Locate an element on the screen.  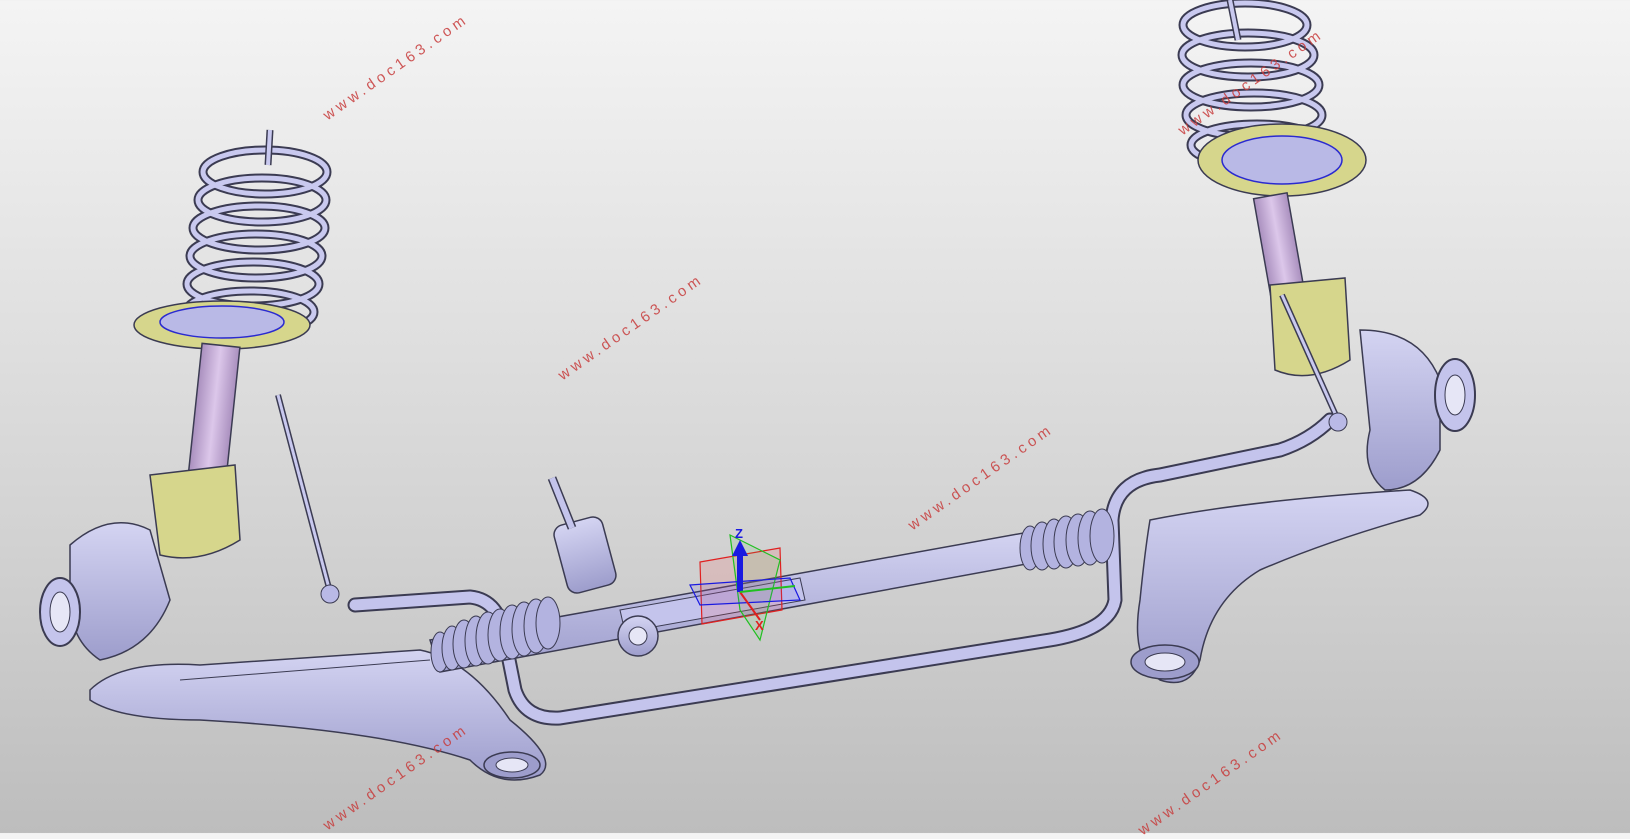
right-steering-knuckle is located at coordinates (1417, 410).